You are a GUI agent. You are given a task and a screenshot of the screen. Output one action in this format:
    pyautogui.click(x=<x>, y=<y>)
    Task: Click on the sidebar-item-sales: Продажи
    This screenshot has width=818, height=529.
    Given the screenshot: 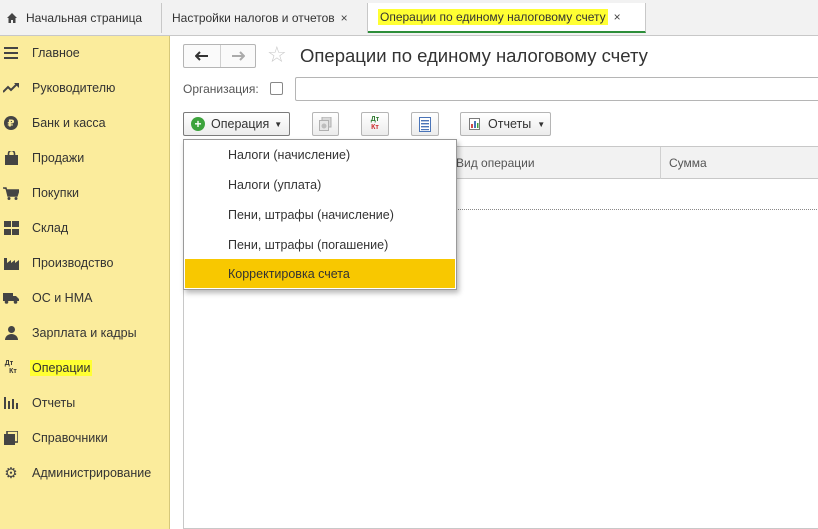 What is the action you would take?
    pyautogui.click(x=85, y=158)
    